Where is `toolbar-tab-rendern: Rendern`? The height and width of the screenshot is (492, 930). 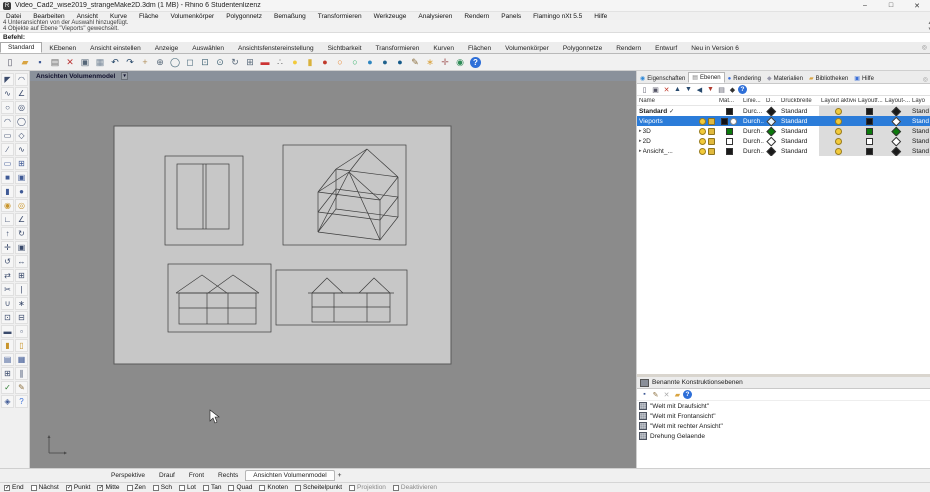
toolbar-tab-rendern: Rendern is located at coordinates (628, 48).